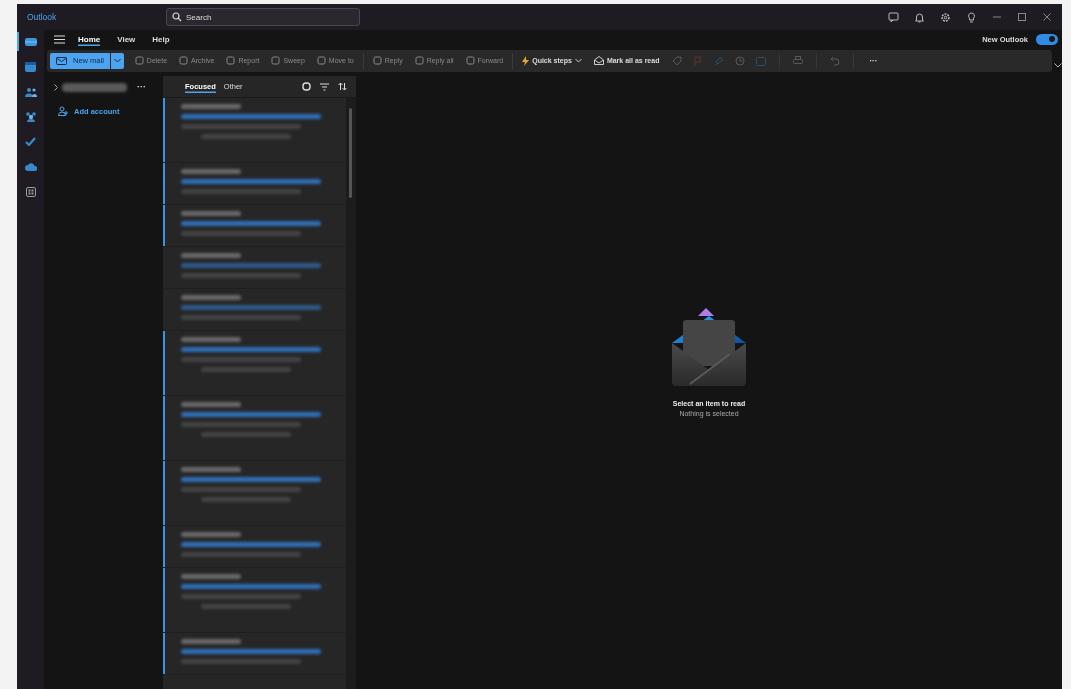 Image resolution: width=1071 pixels, height=689 pixels. Describe the element at coordinates (1047, 17) in the screenshot. I see `close-icon` at that location.